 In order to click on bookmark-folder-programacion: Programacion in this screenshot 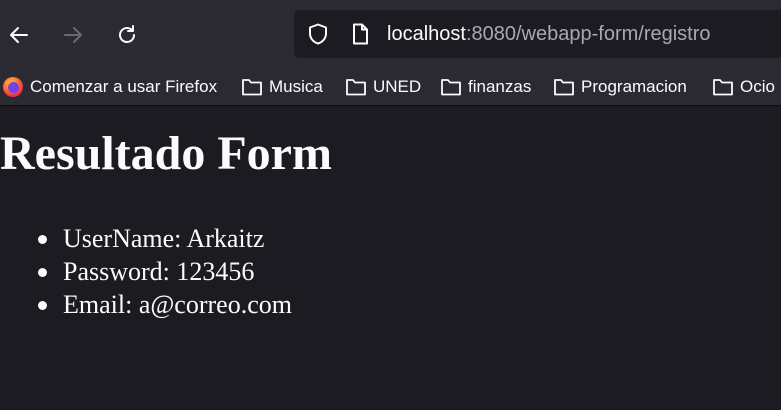, I will do `click(620, 86)`.